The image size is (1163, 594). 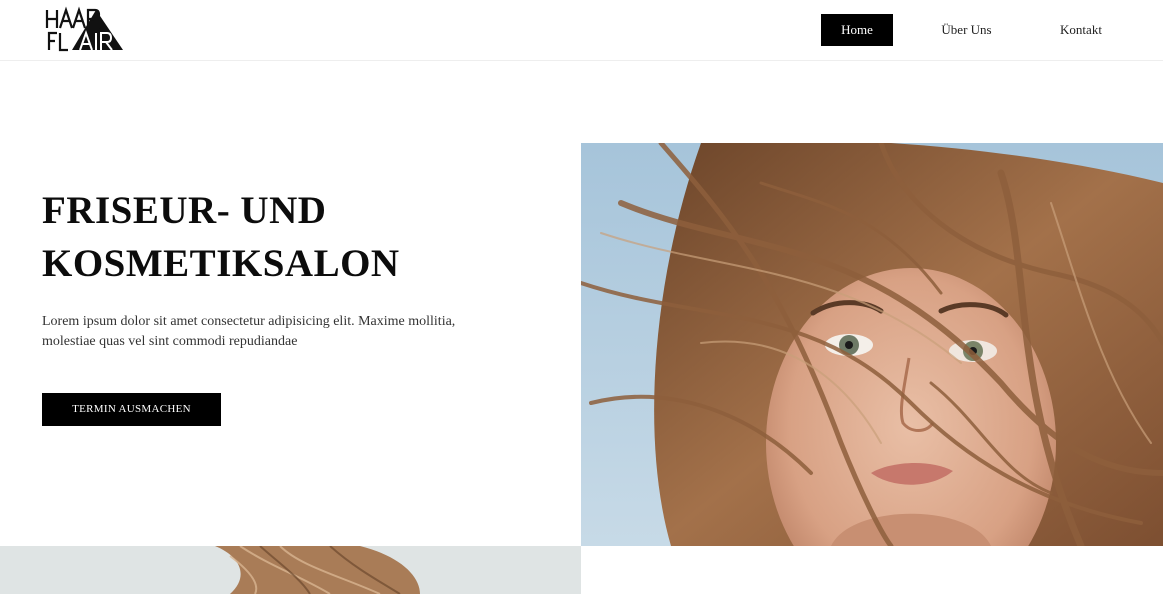 I want to click on nav-contact-link: Kontakt, so click(x=1081, y=30).